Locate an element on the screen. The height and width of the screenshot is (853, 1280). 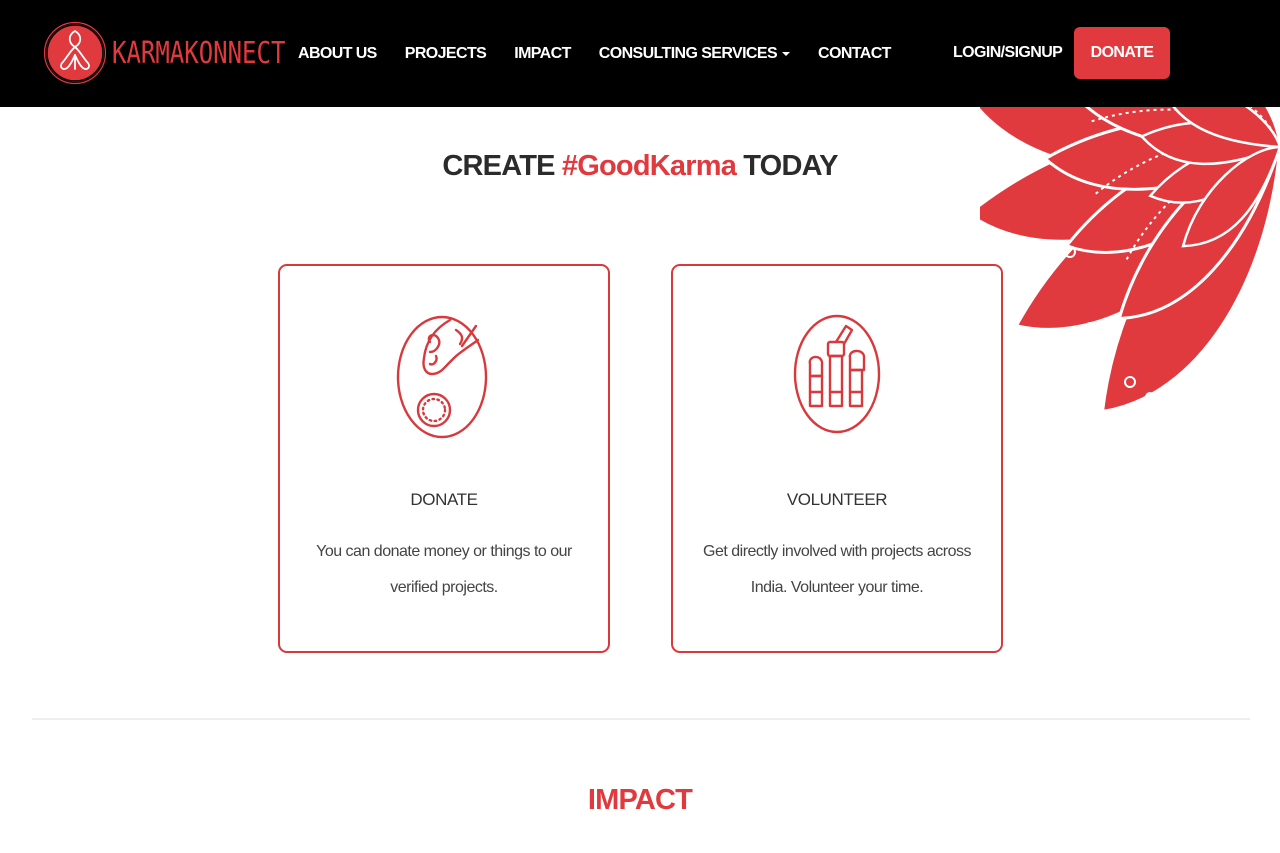
page-headline: CREATE #GoodKarma TODAY is located at coordinates (640, 166).